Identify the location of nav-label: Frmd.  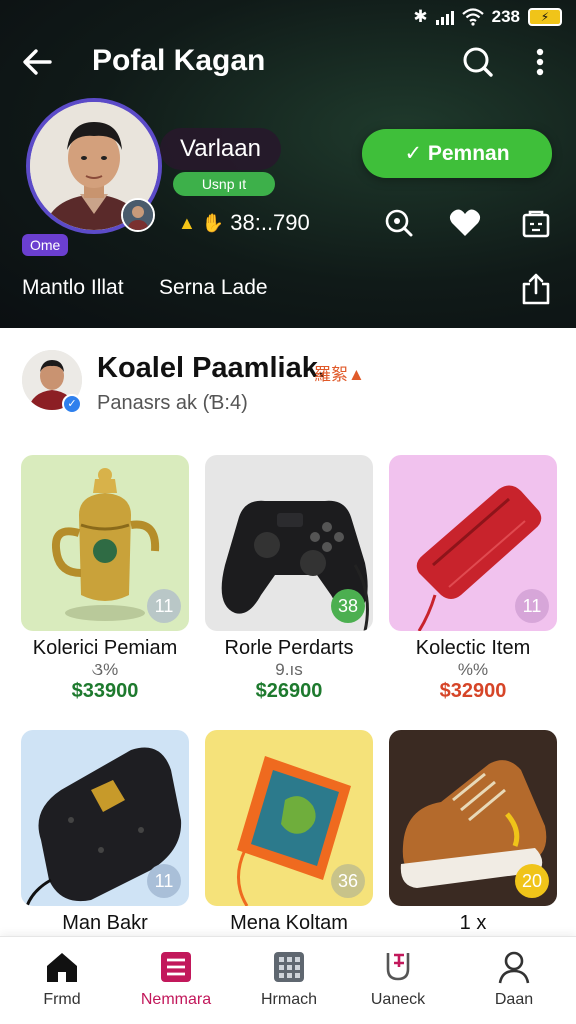
(62, 999).